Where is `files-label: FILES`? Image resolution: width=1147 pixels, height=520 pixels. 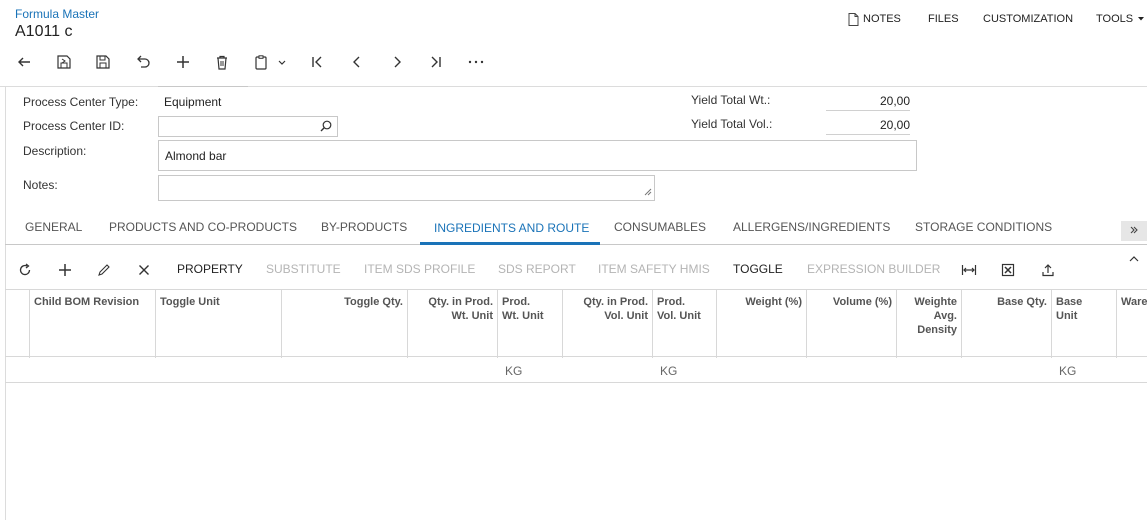 files-label: FILES is located at coordinates (943, 19).